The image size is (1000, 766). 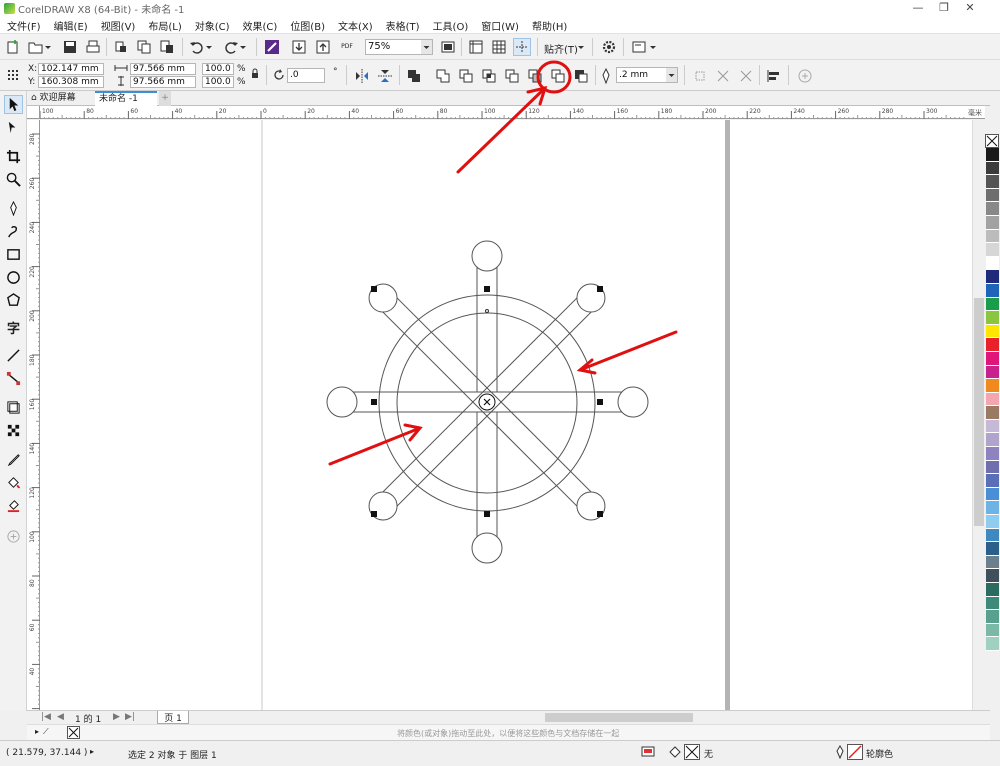 I want to click on launcher-dropdown-icon, so click(x=653, y=47).